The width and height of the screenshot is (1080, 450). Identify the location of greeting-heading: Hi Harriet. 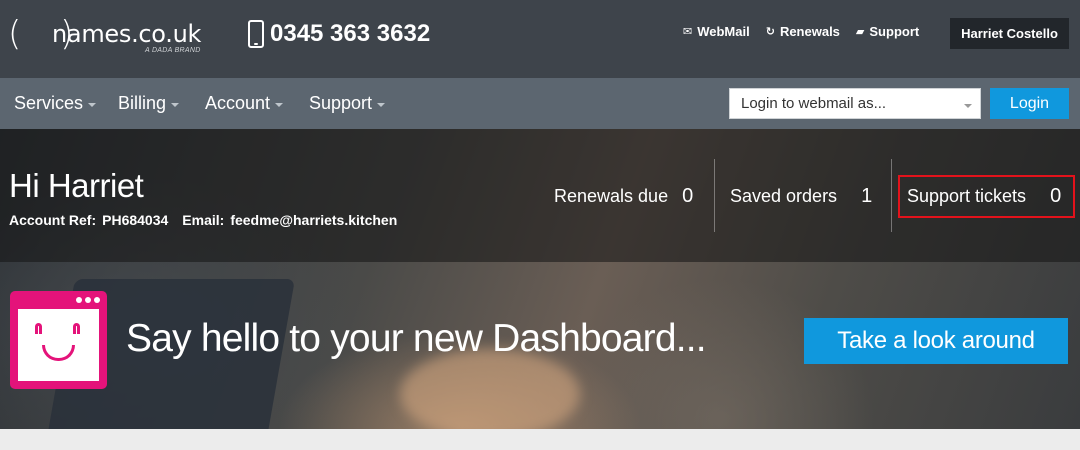
(76, 185).